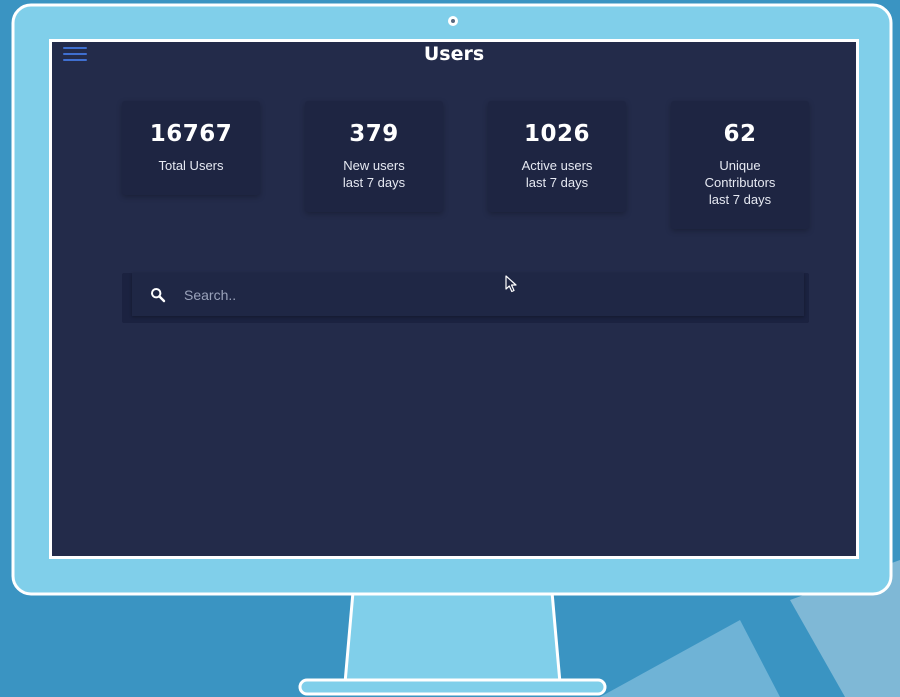  I want to click on search-bar, so click(465, 298).